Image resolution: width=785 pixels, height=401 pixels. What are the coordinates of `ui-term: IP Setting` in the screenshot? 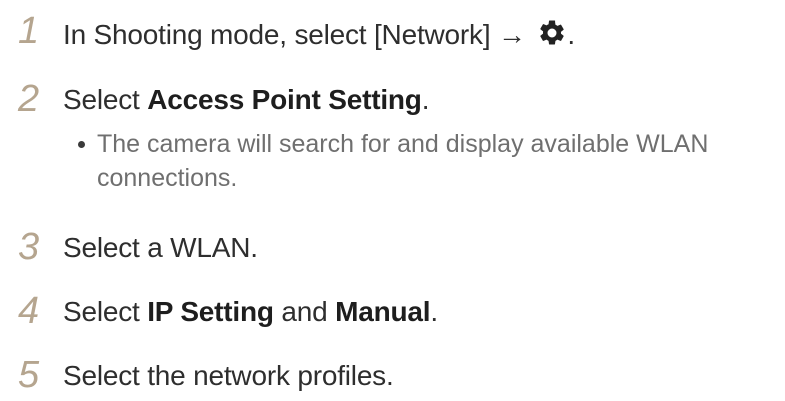 It's located at (210, 311).